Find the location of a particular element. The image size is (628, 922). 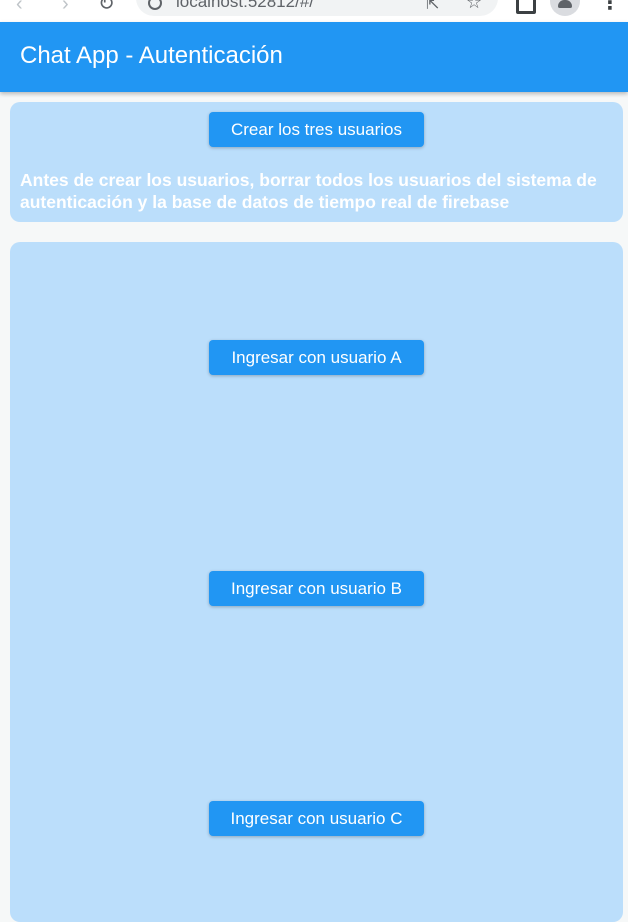

profile-icon is located at coordinates (565, 8).